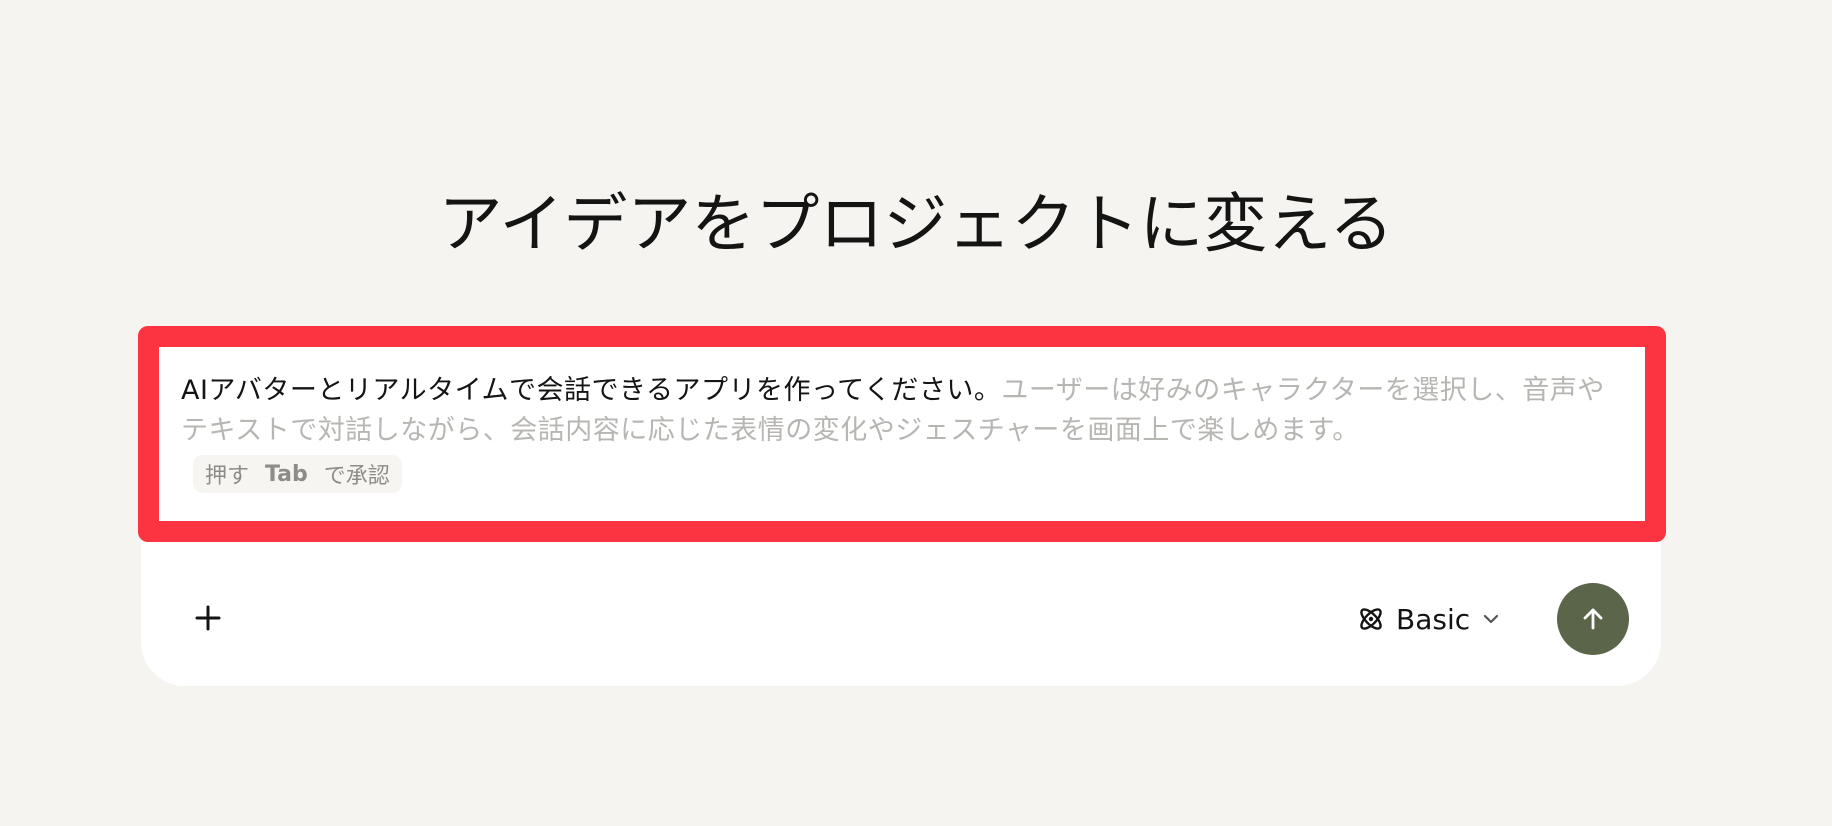 The image size is (1832, 826). I want to click on send-button, so click(1593, 619).